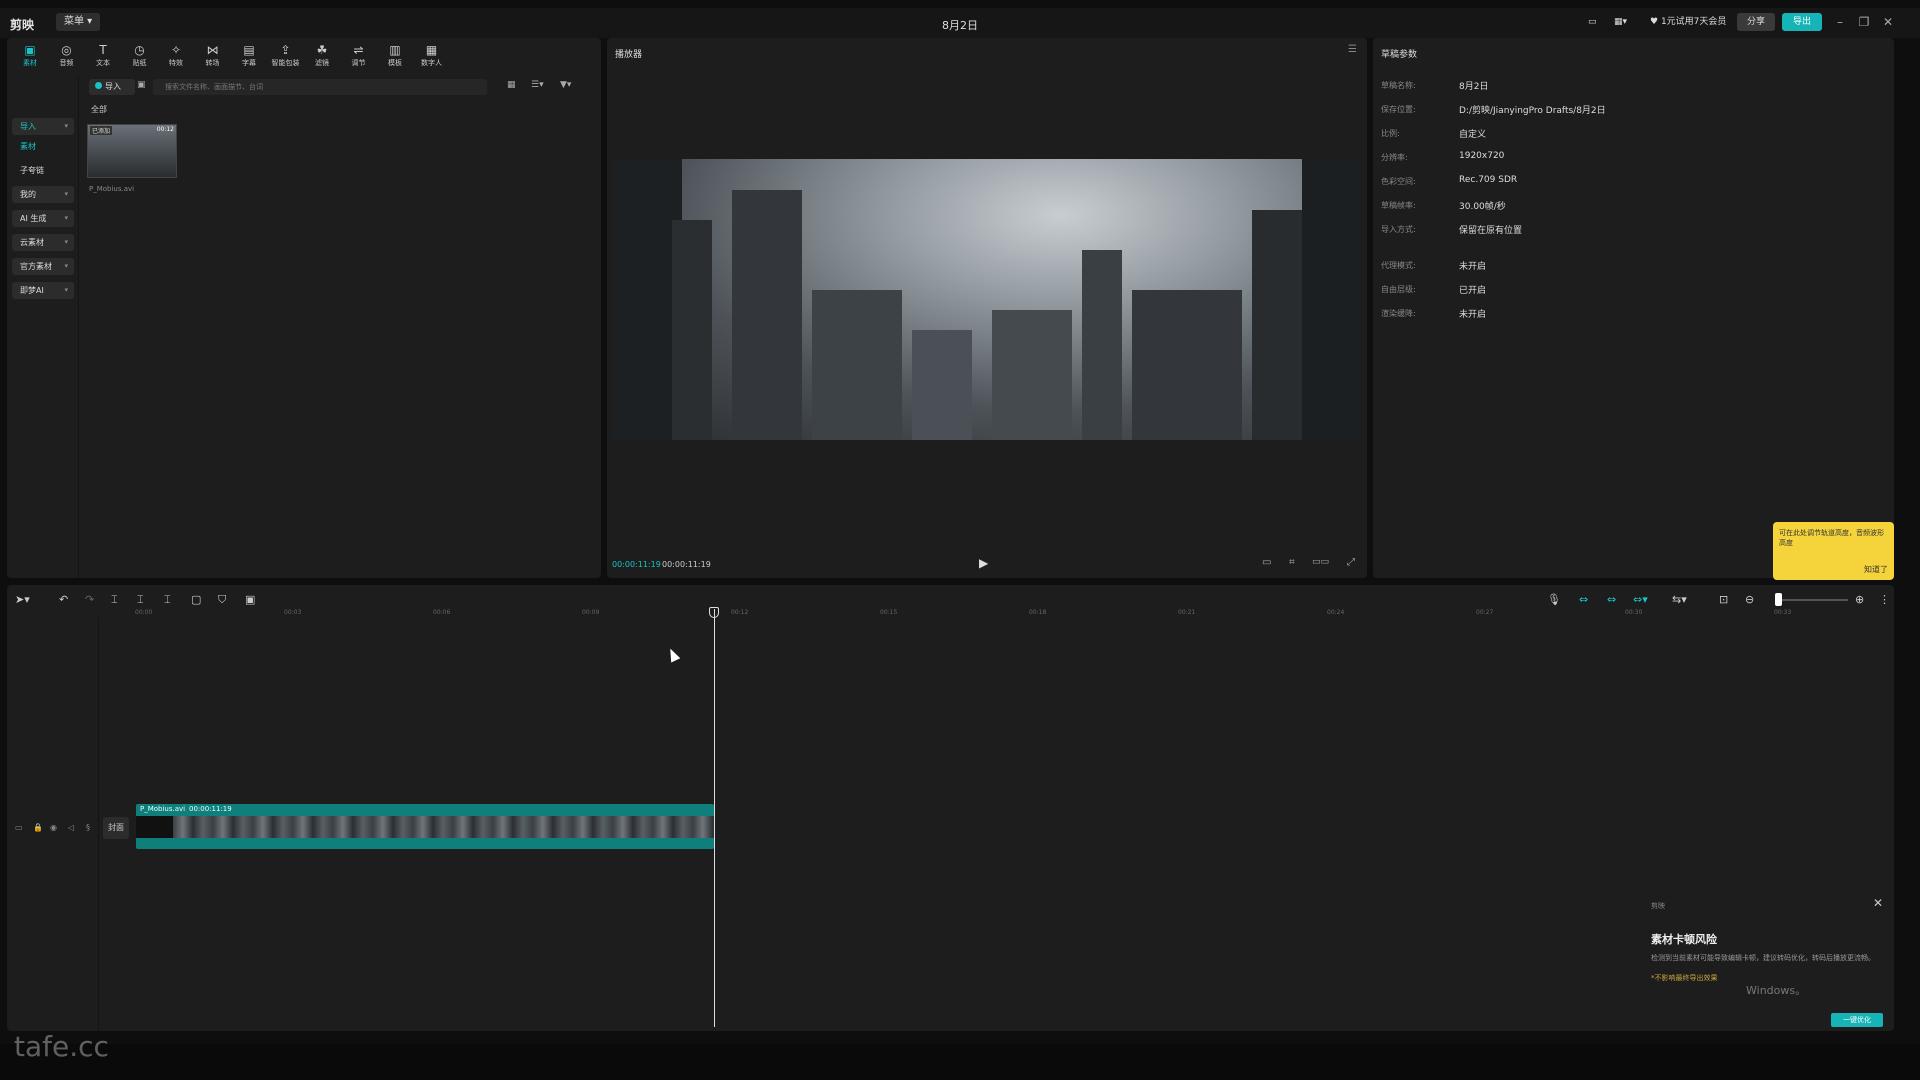 This screenshot has height=1080, width=1920. Describe the element at coordinates (1482, 207) in the screenshot. I see `property-value: 30.00帧/秒` at that location.